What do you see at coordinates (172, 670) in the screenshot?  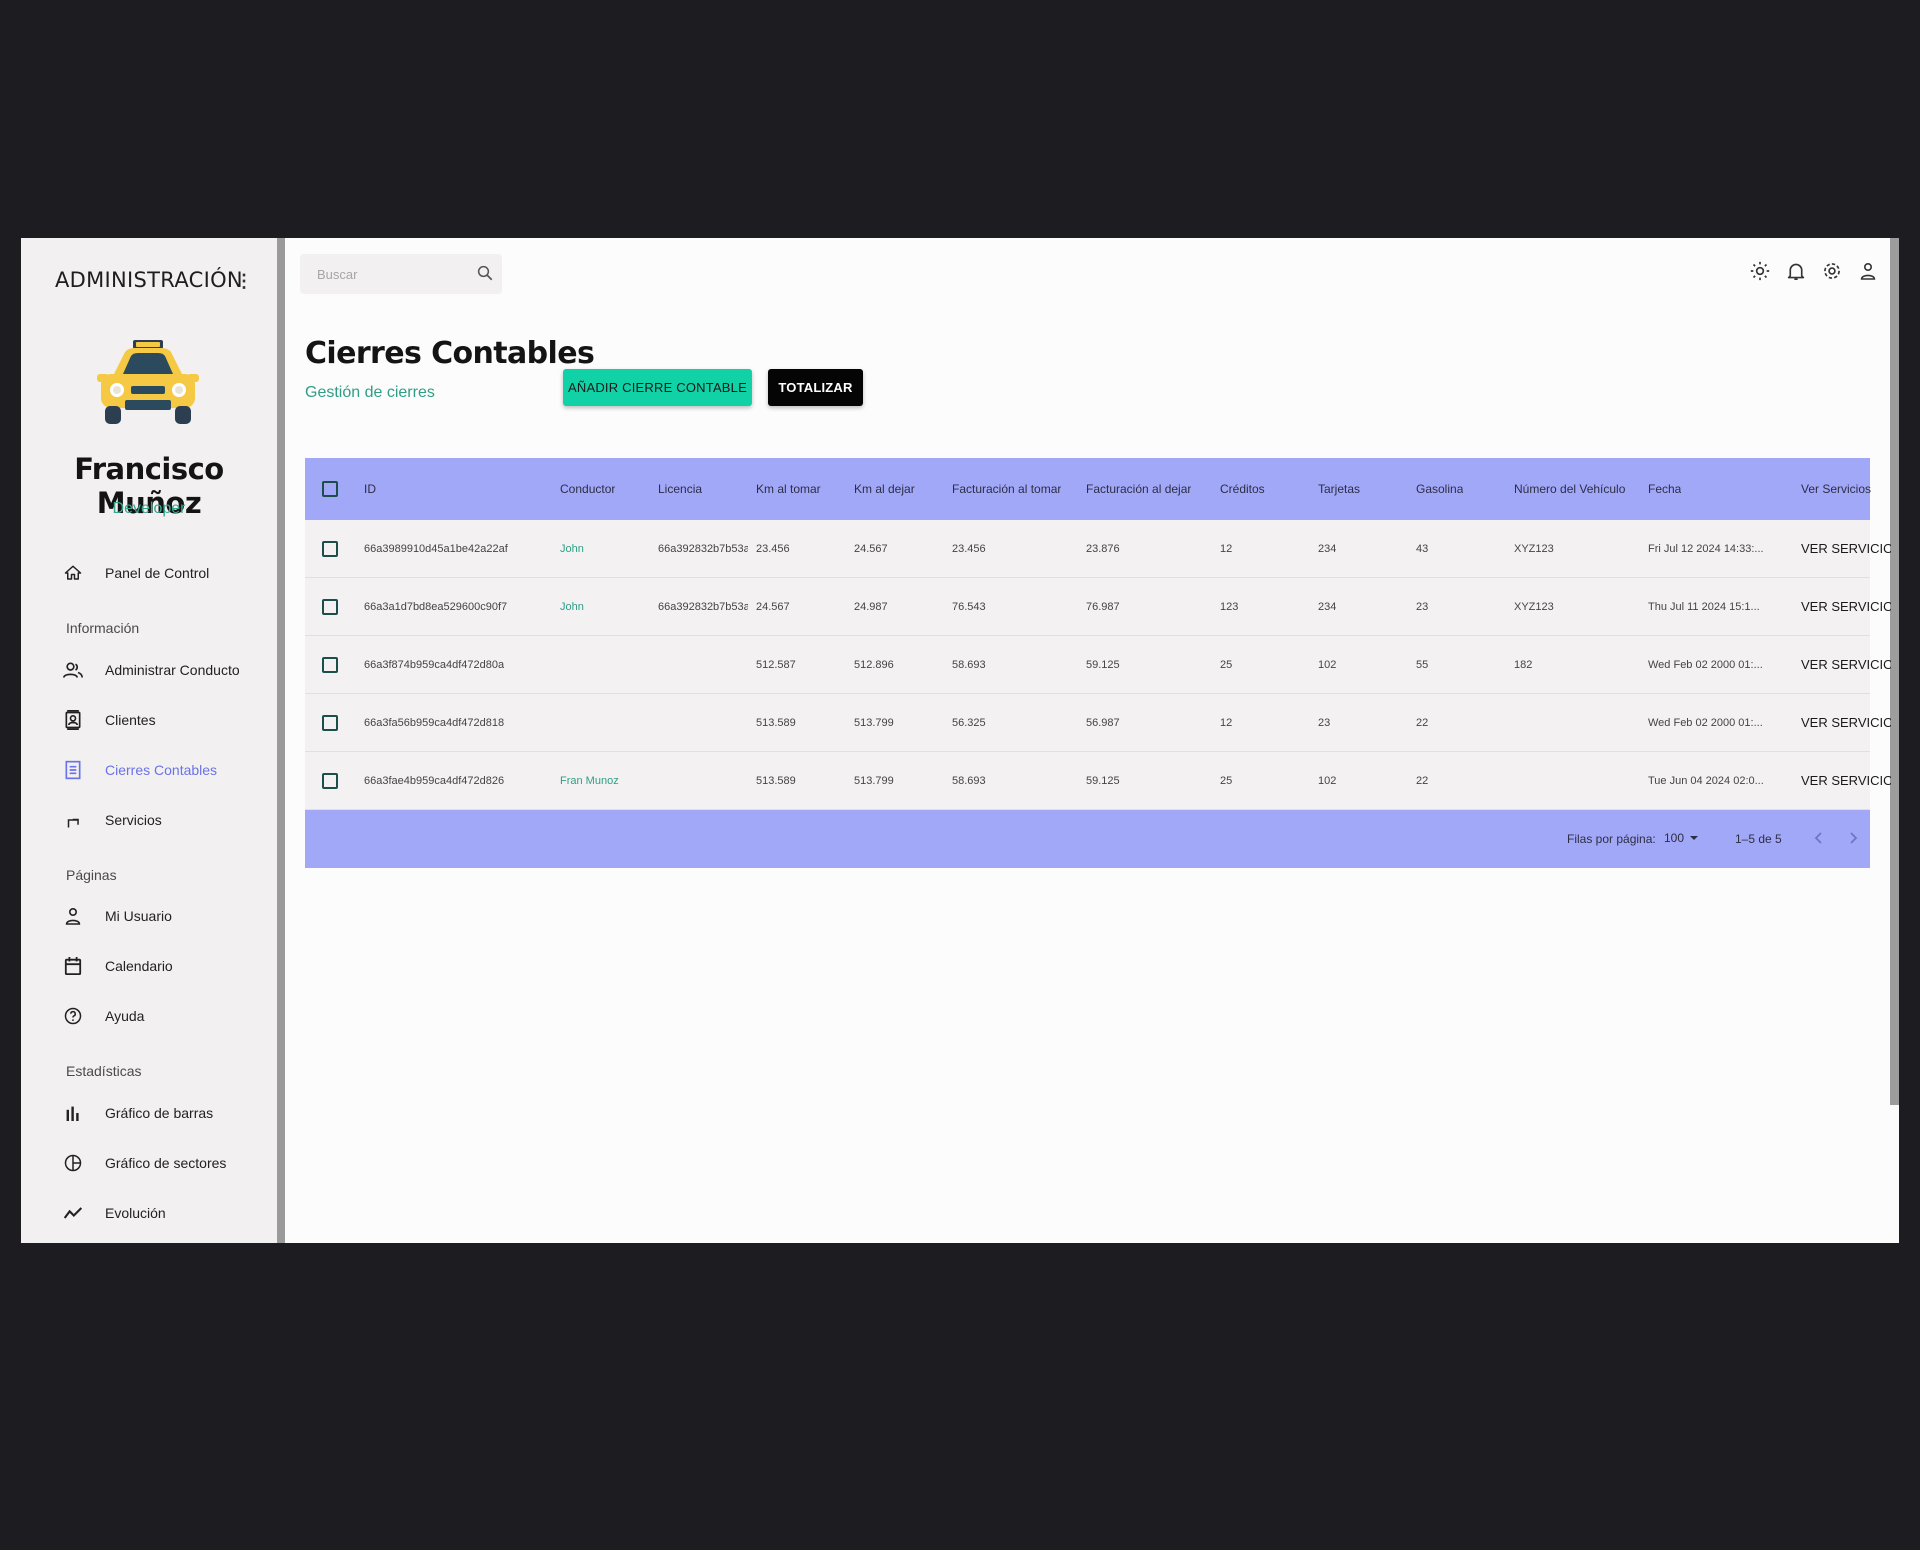 I see `sidebar-item-label: Administrar Conductores` at bounding box center [172, 670].